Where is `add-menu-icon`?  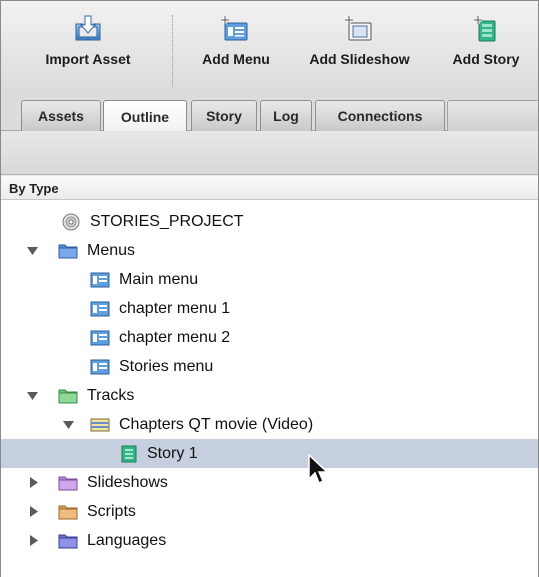
add-menu-icon is located at coordinates (234, 28).